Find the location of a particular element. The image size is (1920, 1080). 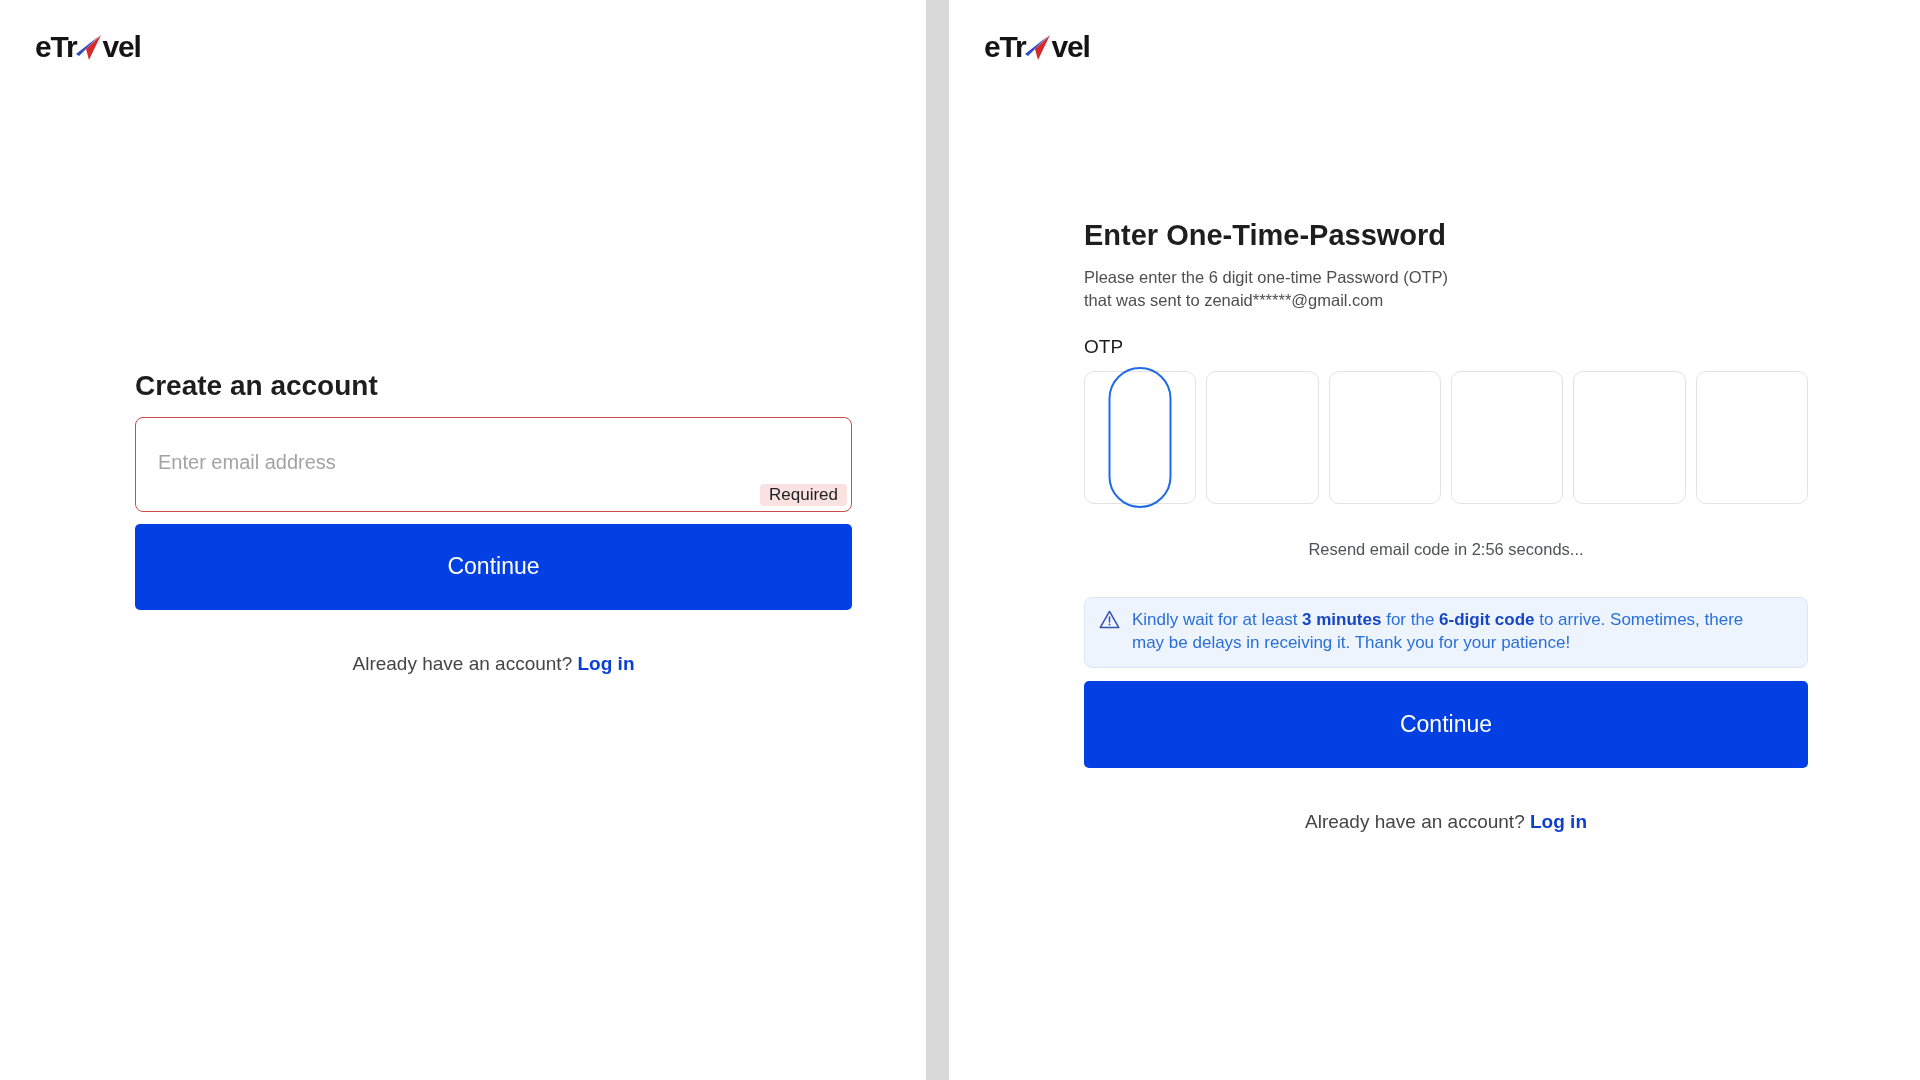

warning-icon is located at coordinates (1109, 620).